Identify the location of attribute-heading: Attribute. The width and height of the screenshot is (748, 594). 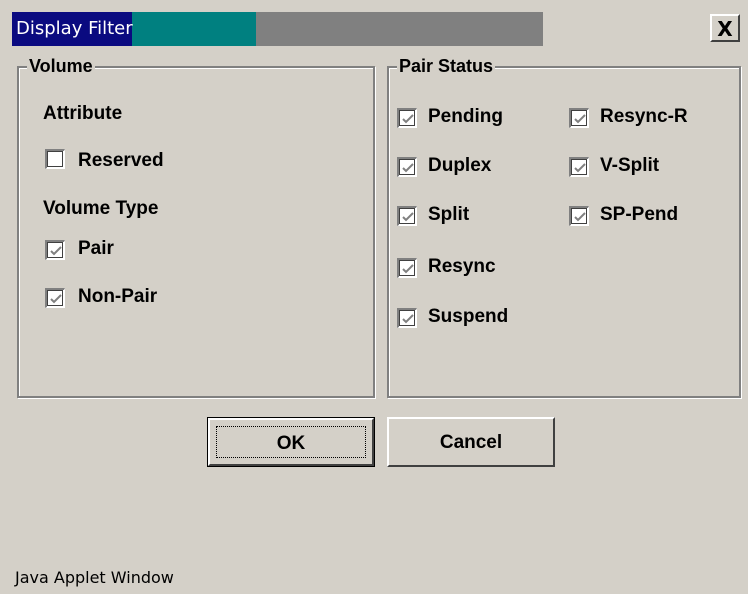
(83, 113).